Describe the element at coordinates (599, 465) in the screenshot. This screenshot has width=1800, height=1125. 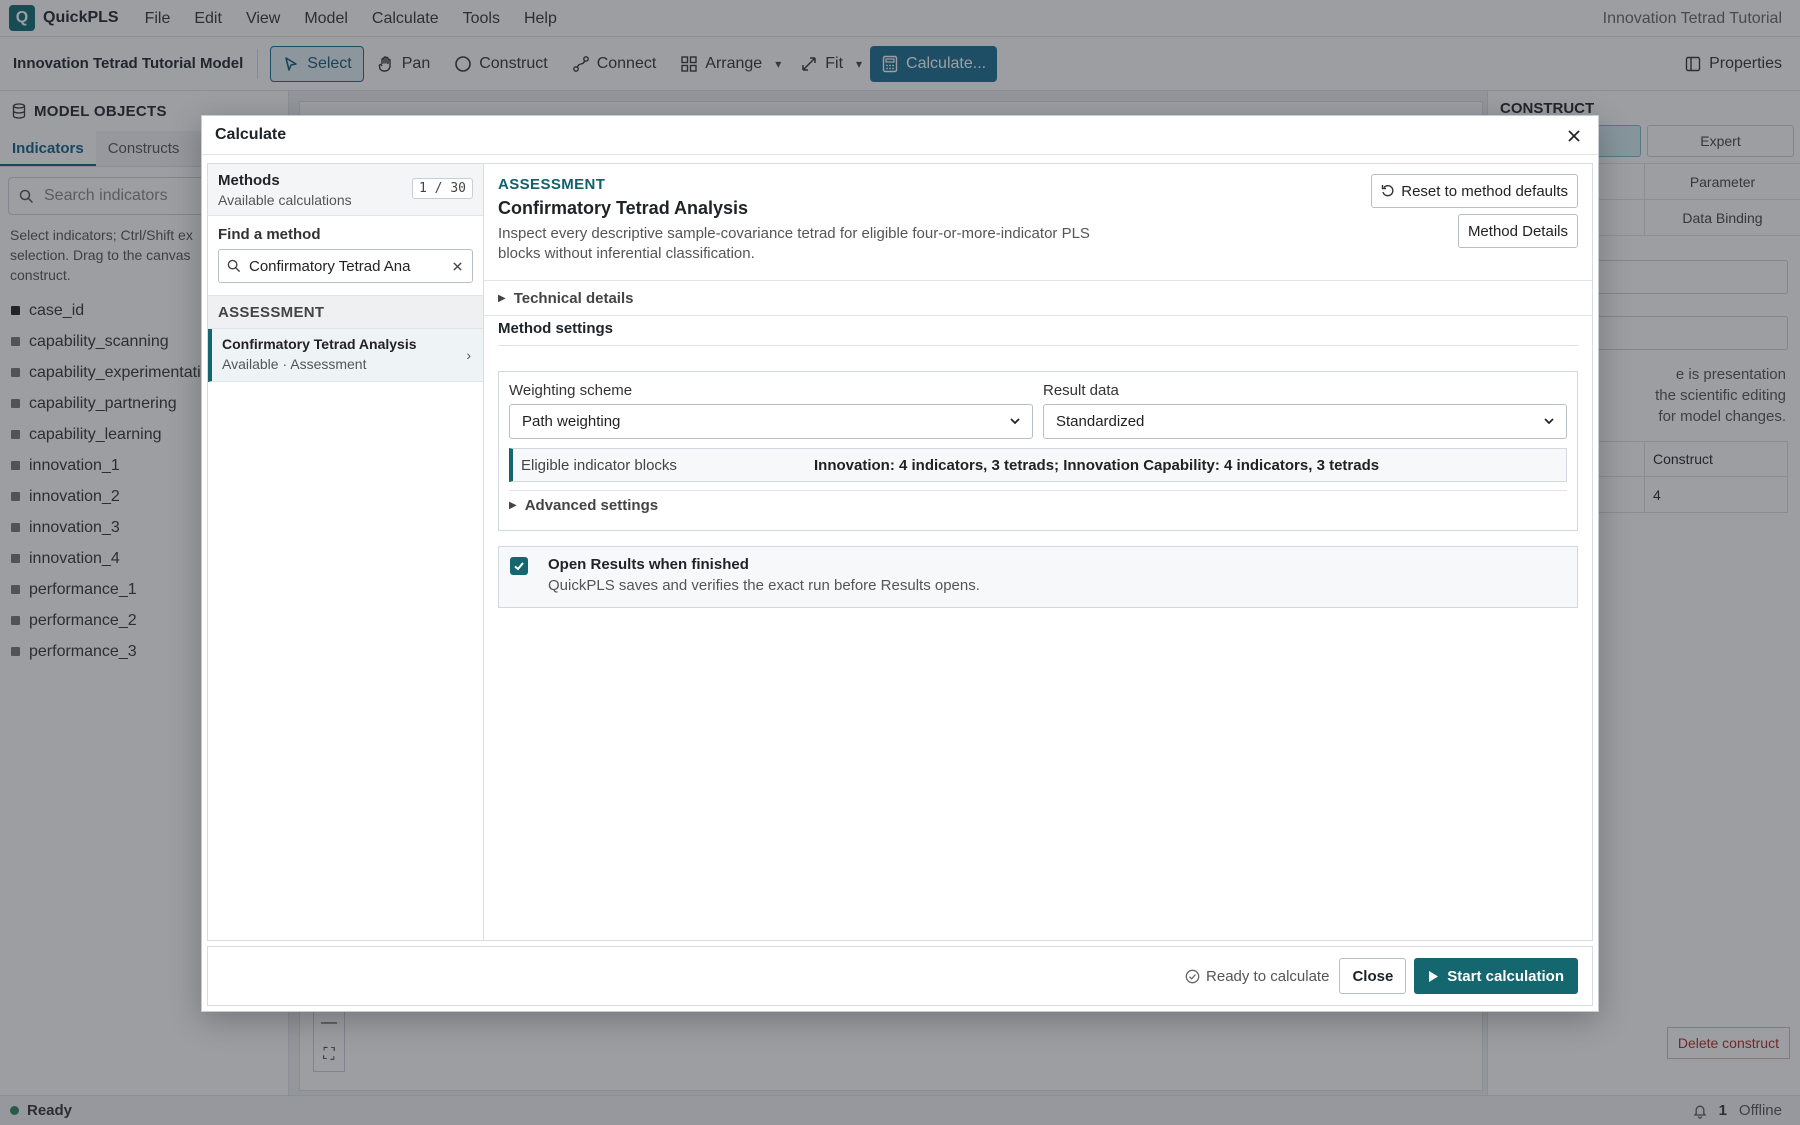
I see `eligible-blocks-label: Eligible indicator blocks` at that location.